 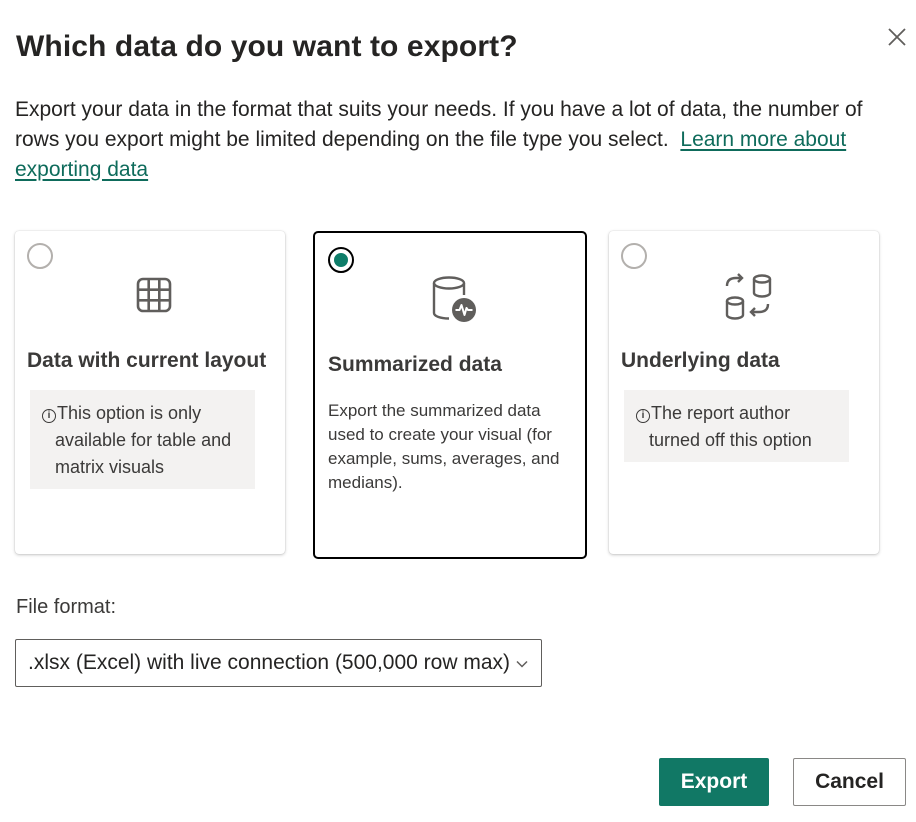 I want to click on dialog-title: Which data do you want to export?, so click(x=267, y=46).